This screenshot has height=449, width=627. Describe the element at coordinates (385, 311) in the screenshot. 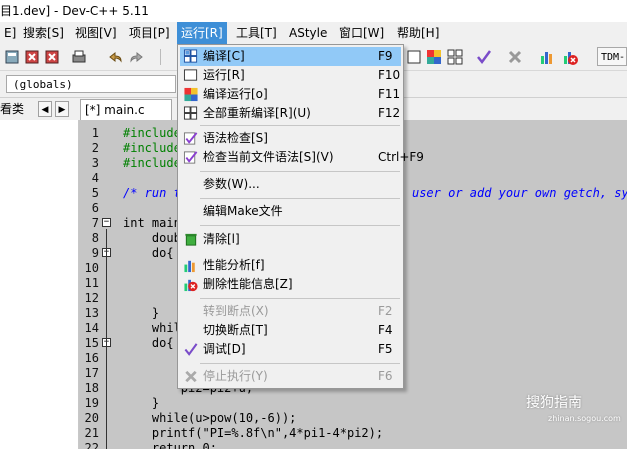

I see `run-menu-item-shortcut: F2` at that location.